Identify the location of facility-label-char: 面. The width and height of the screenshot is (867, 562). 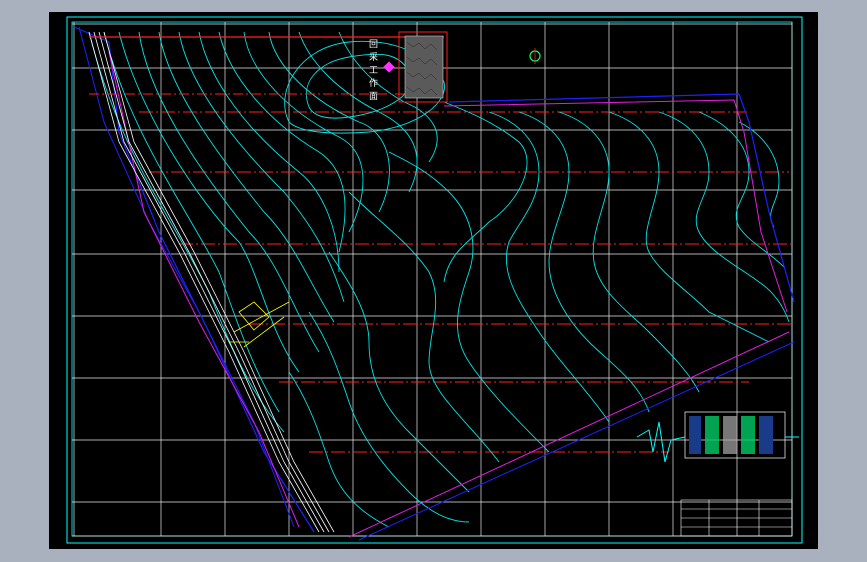
(373, 96).